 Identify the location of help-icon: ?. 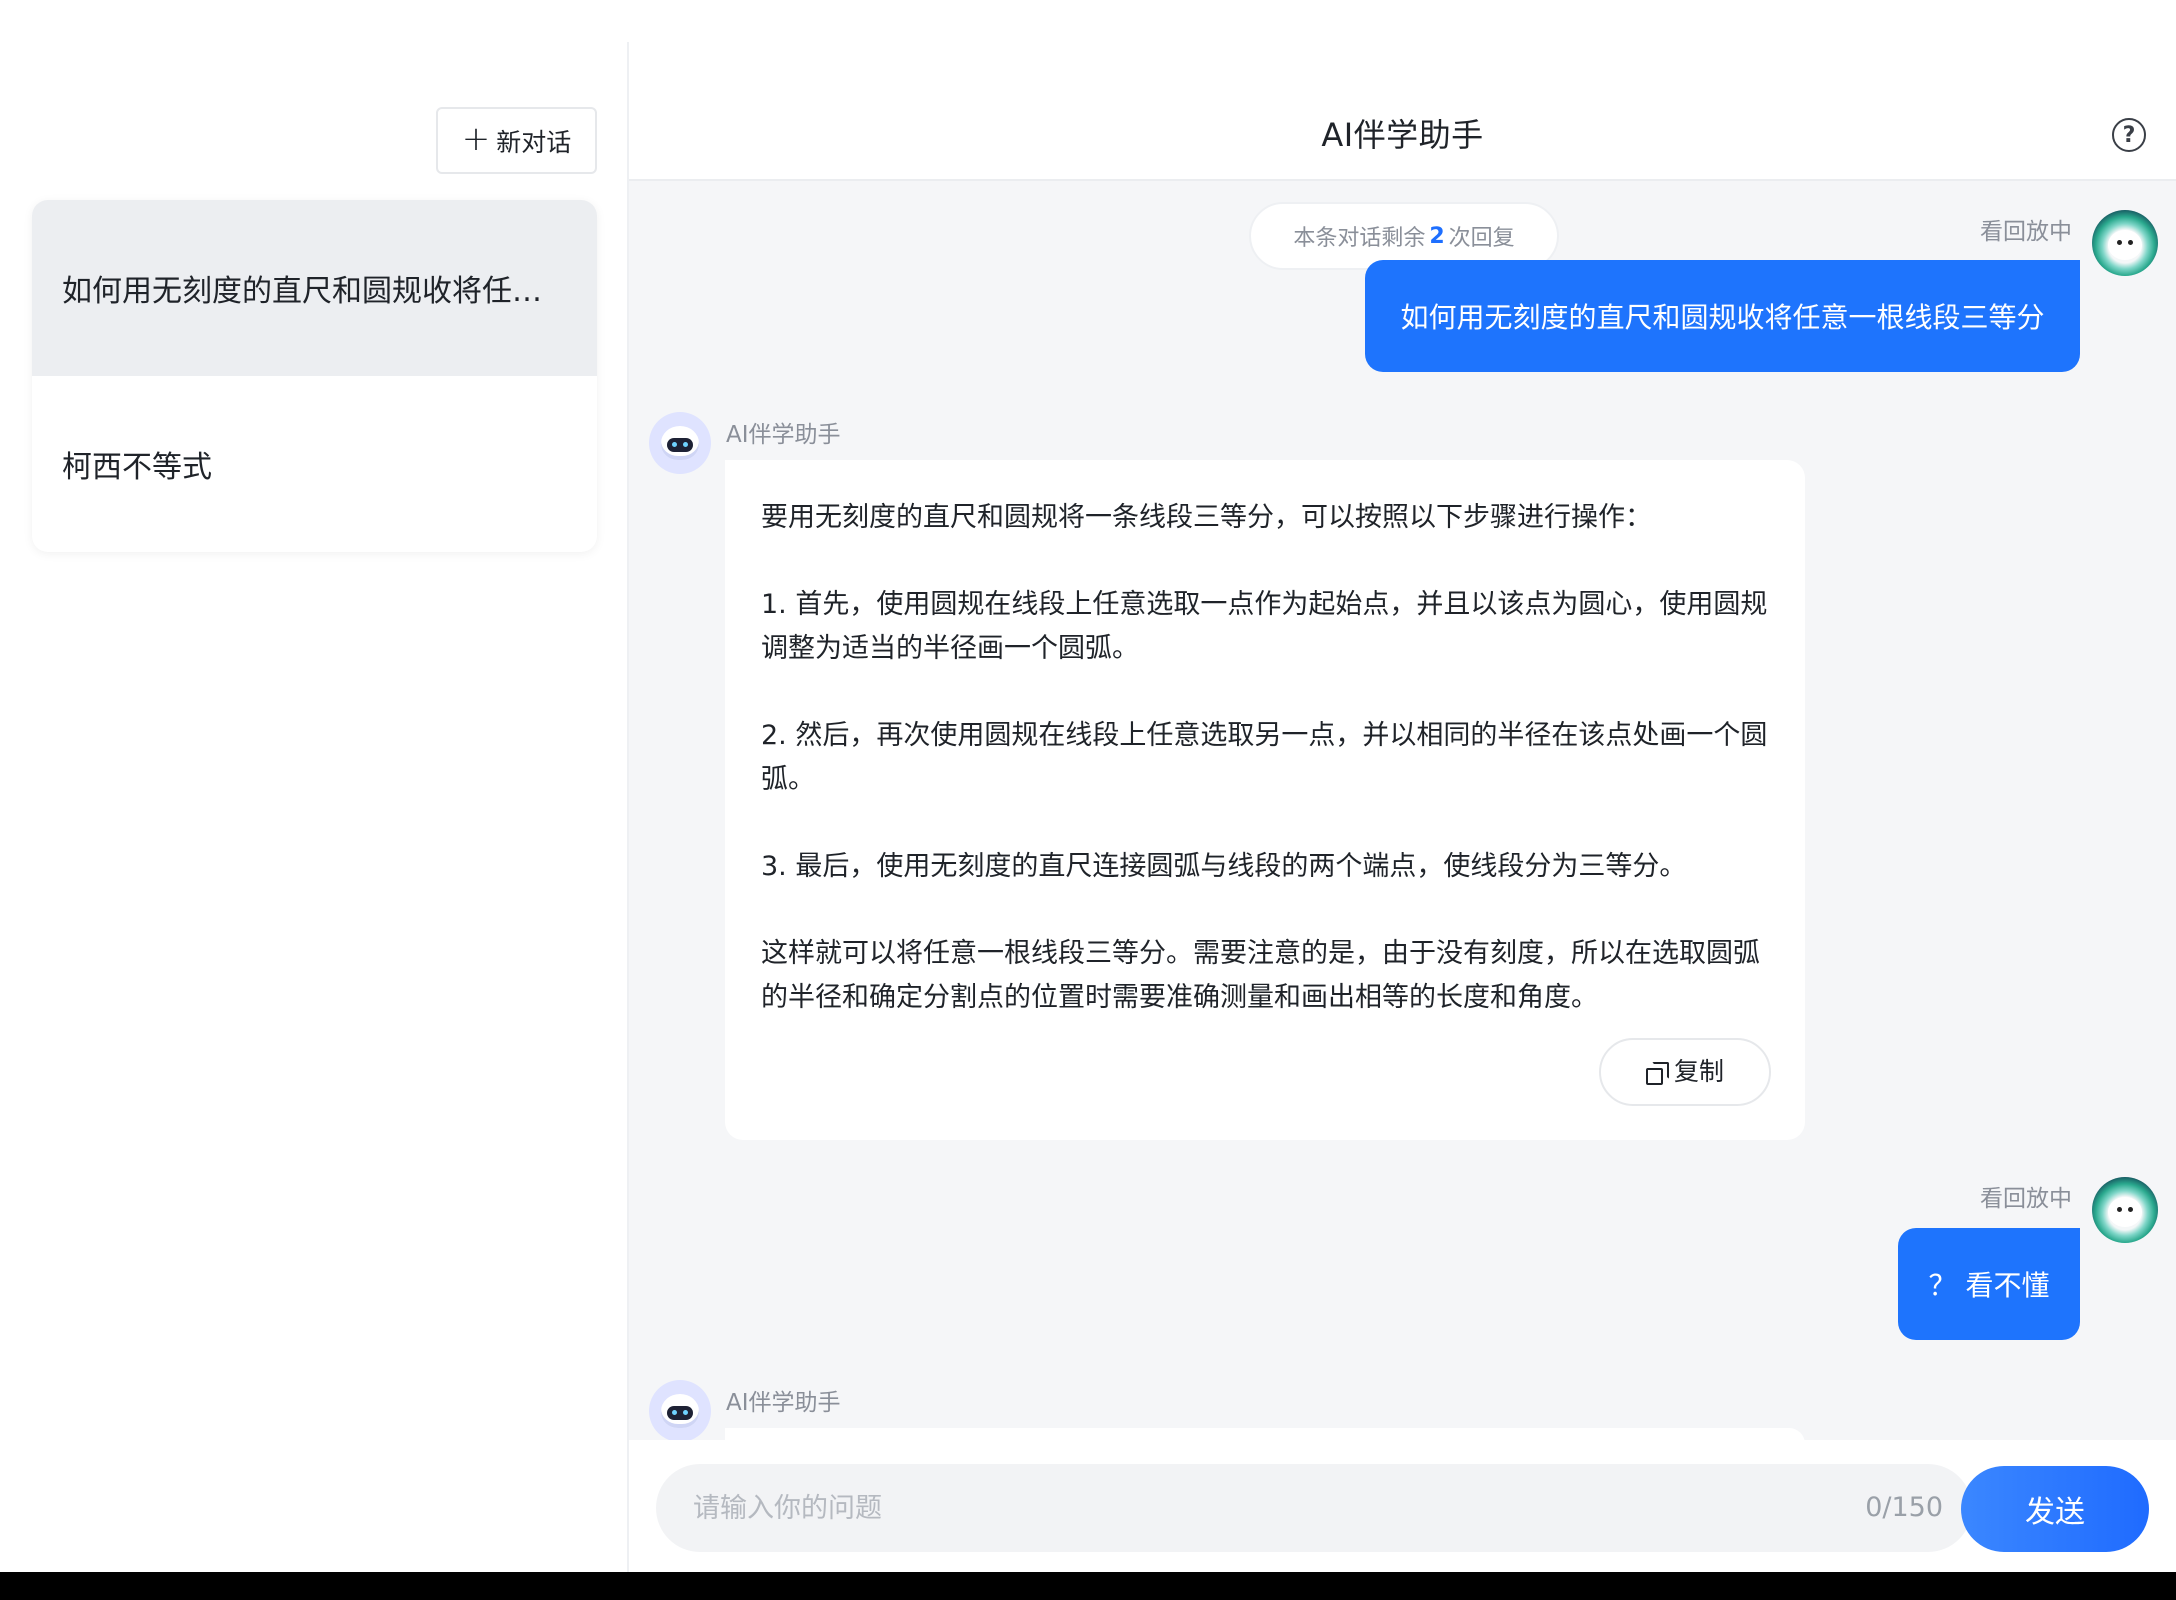
(2129, 135).